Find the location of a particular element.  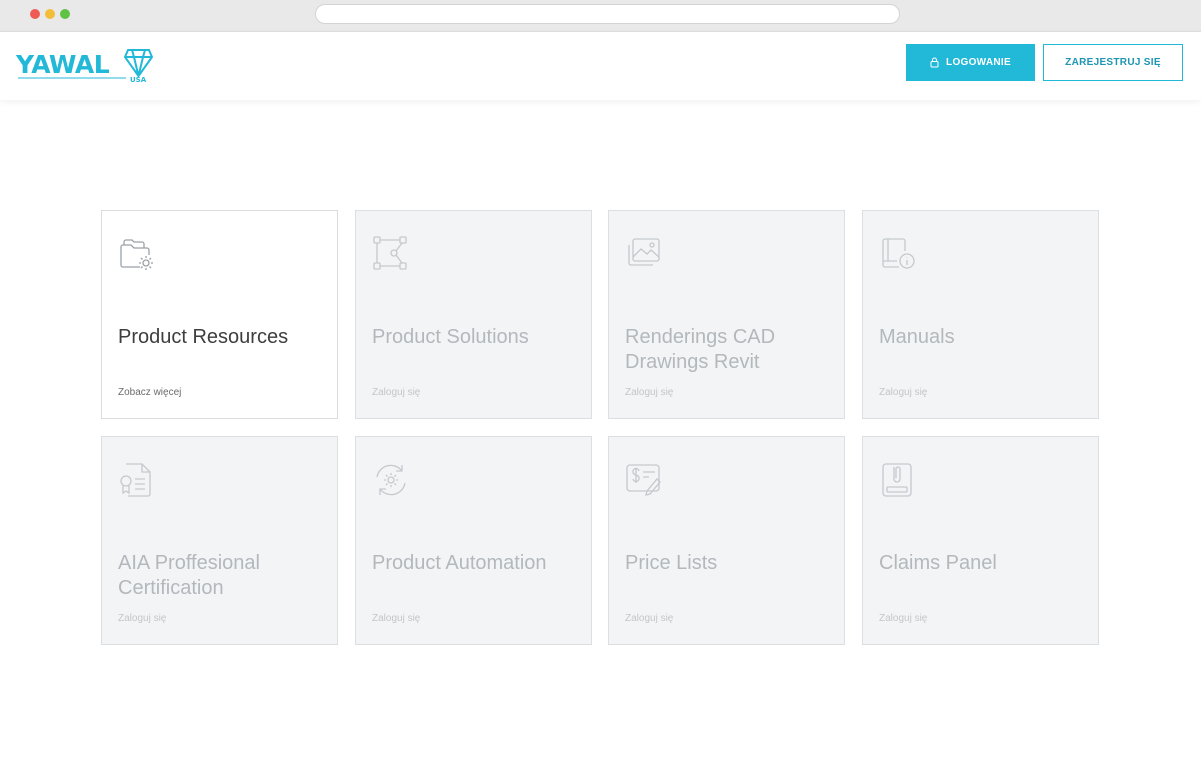

card-title: Product Solutions is located at coordinates (450, 337).